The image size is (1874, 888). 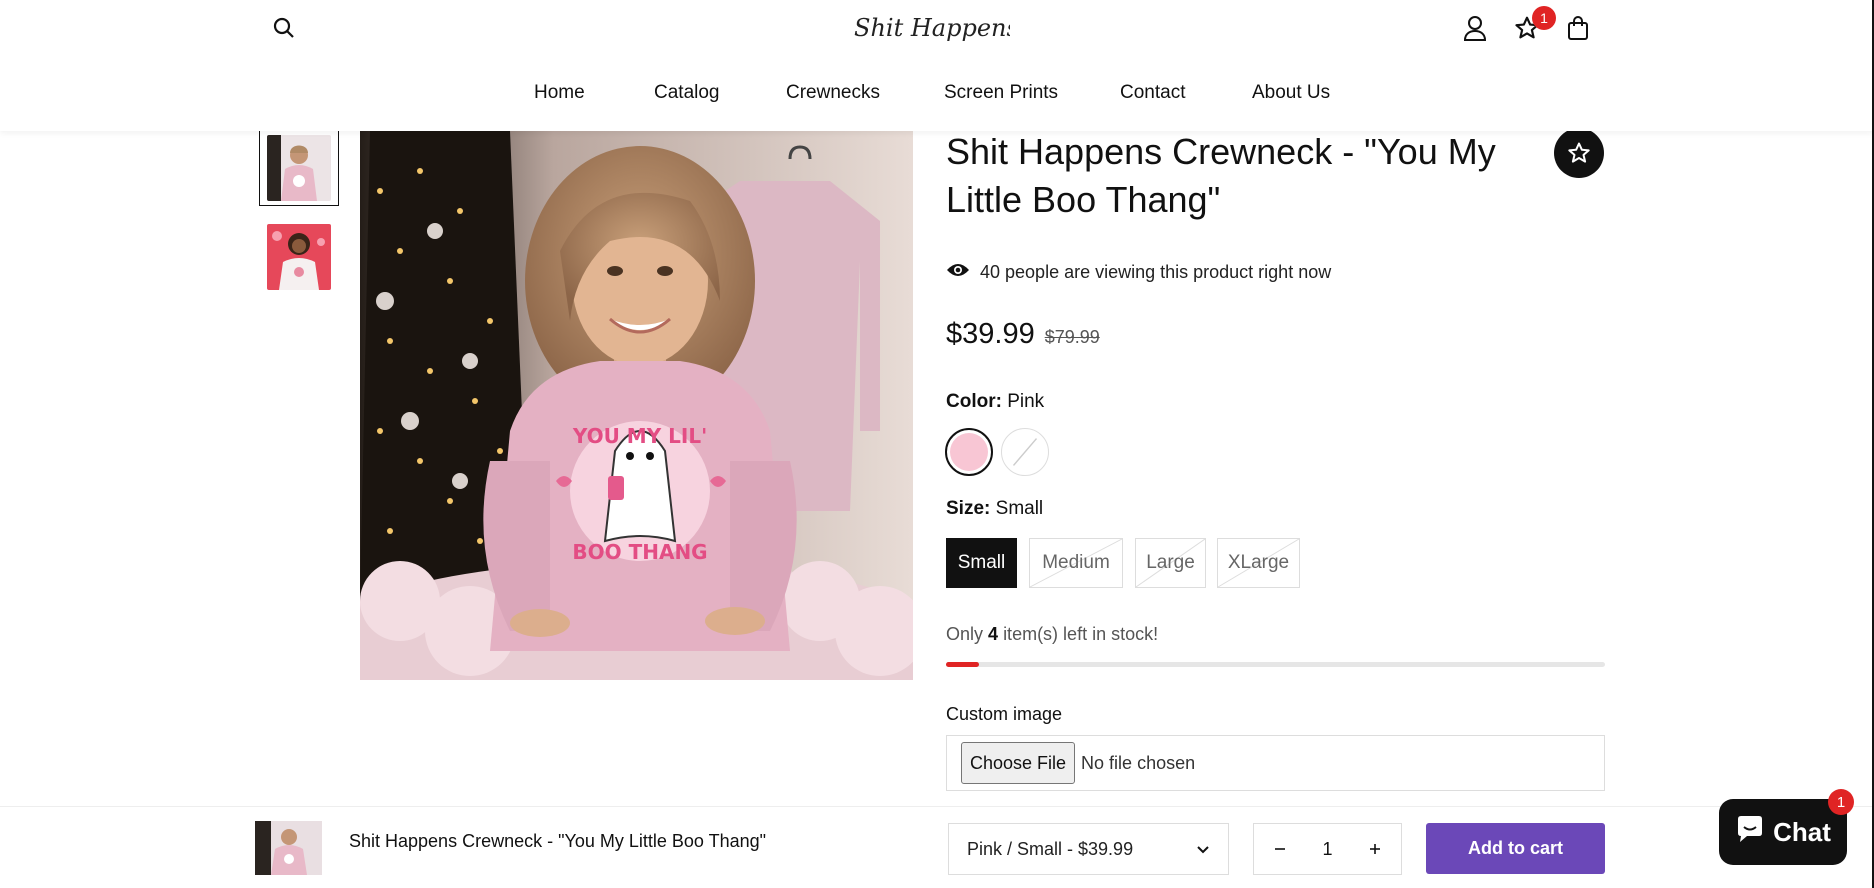 I want to click on size-large-label: Large, so click(x=1170, y=562).